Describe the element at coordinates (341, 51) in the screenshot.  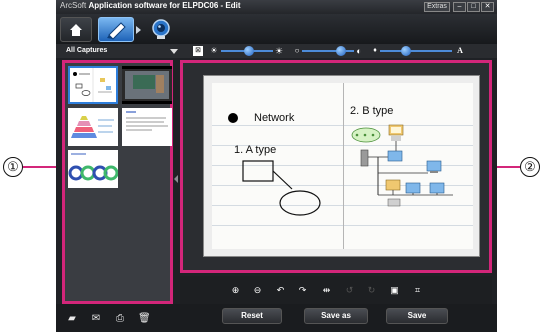
I see `contrast-slider-knob` at that location.